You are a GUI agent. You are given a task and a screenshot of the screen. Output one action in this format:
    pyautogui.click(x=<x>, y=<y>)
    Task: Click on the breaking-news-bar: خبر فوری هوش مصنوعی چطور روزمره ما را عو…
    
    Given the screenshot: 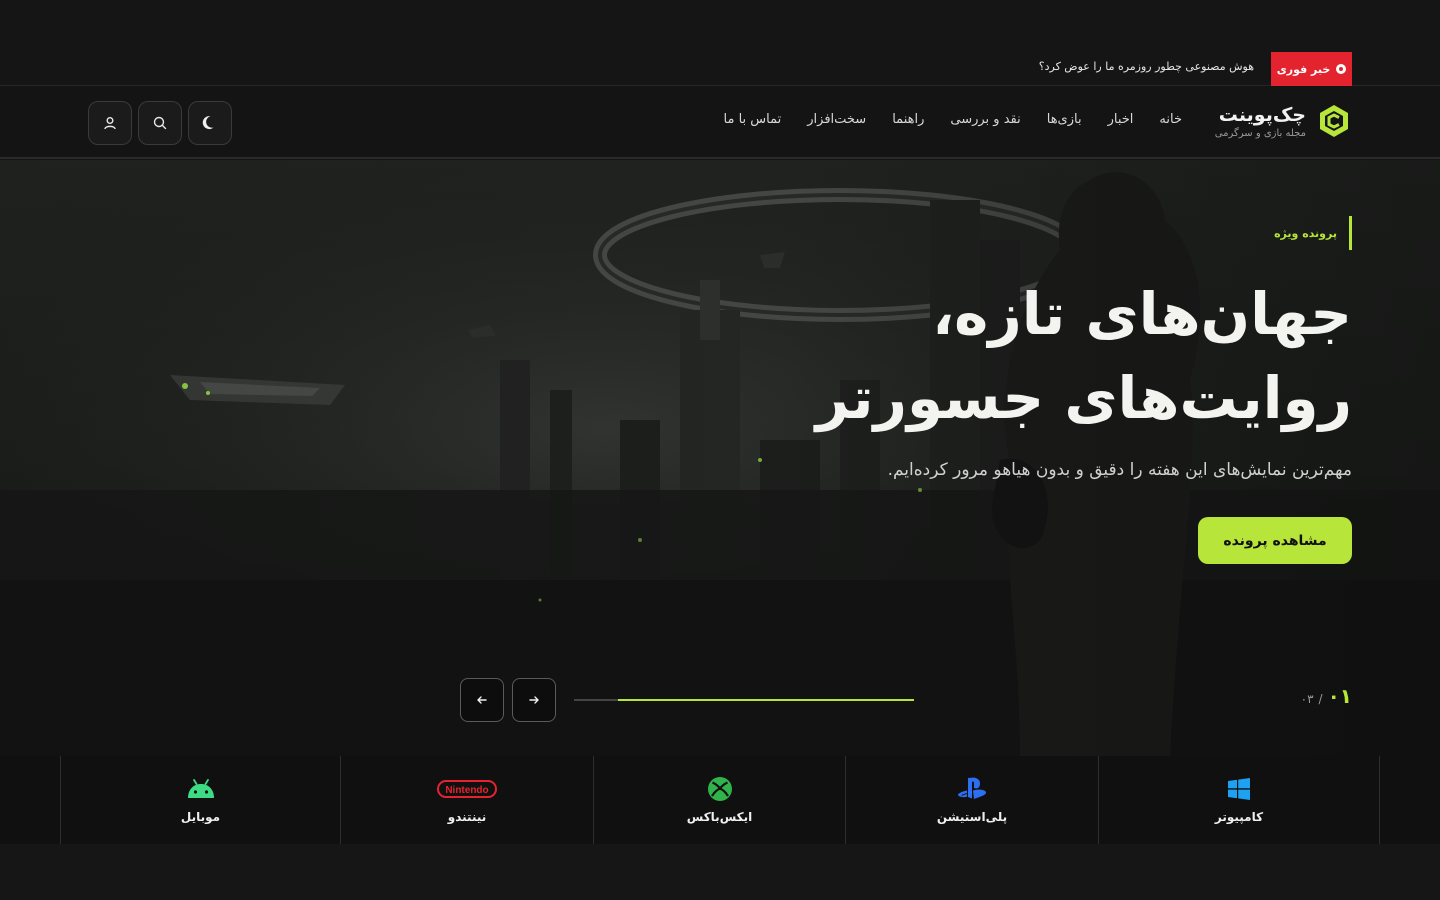 What is the action you would take?
    pyautogui.click(x=720, y=43)
    